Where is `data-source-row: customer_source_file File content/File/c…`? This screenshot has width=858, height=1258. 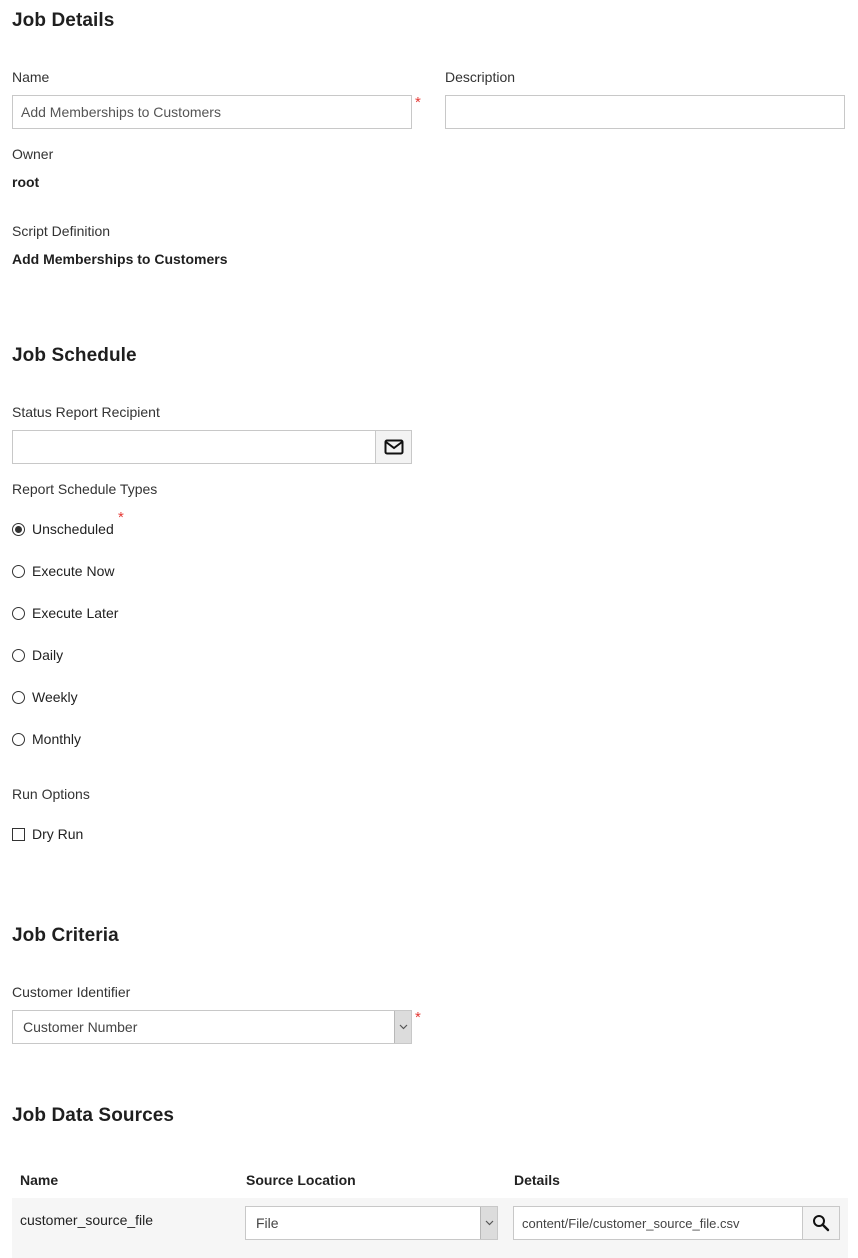 data-source-row: customer_source_file File content/File/c… is located at coordinates (430, 1228).